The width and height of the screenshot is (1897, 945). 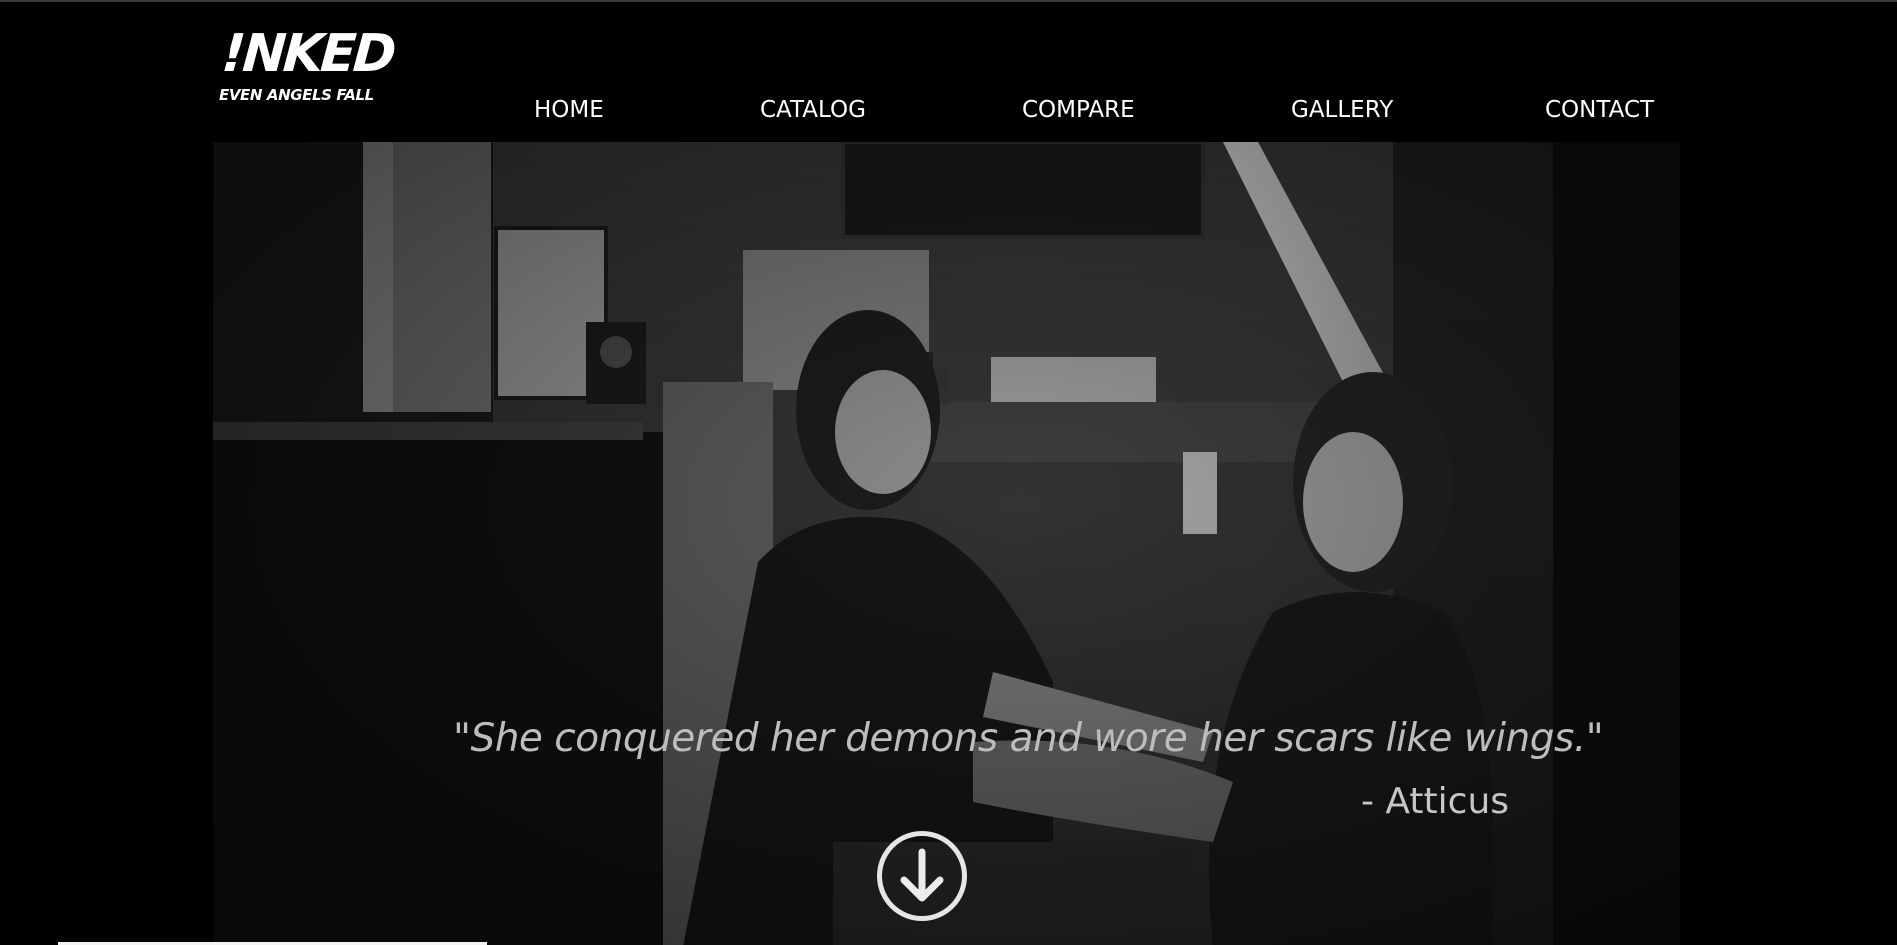 What do you see at coordinates (307, 54) in the screenshot?
I see `logo-wordmark: !NKED` at bounding box center [307, 54].